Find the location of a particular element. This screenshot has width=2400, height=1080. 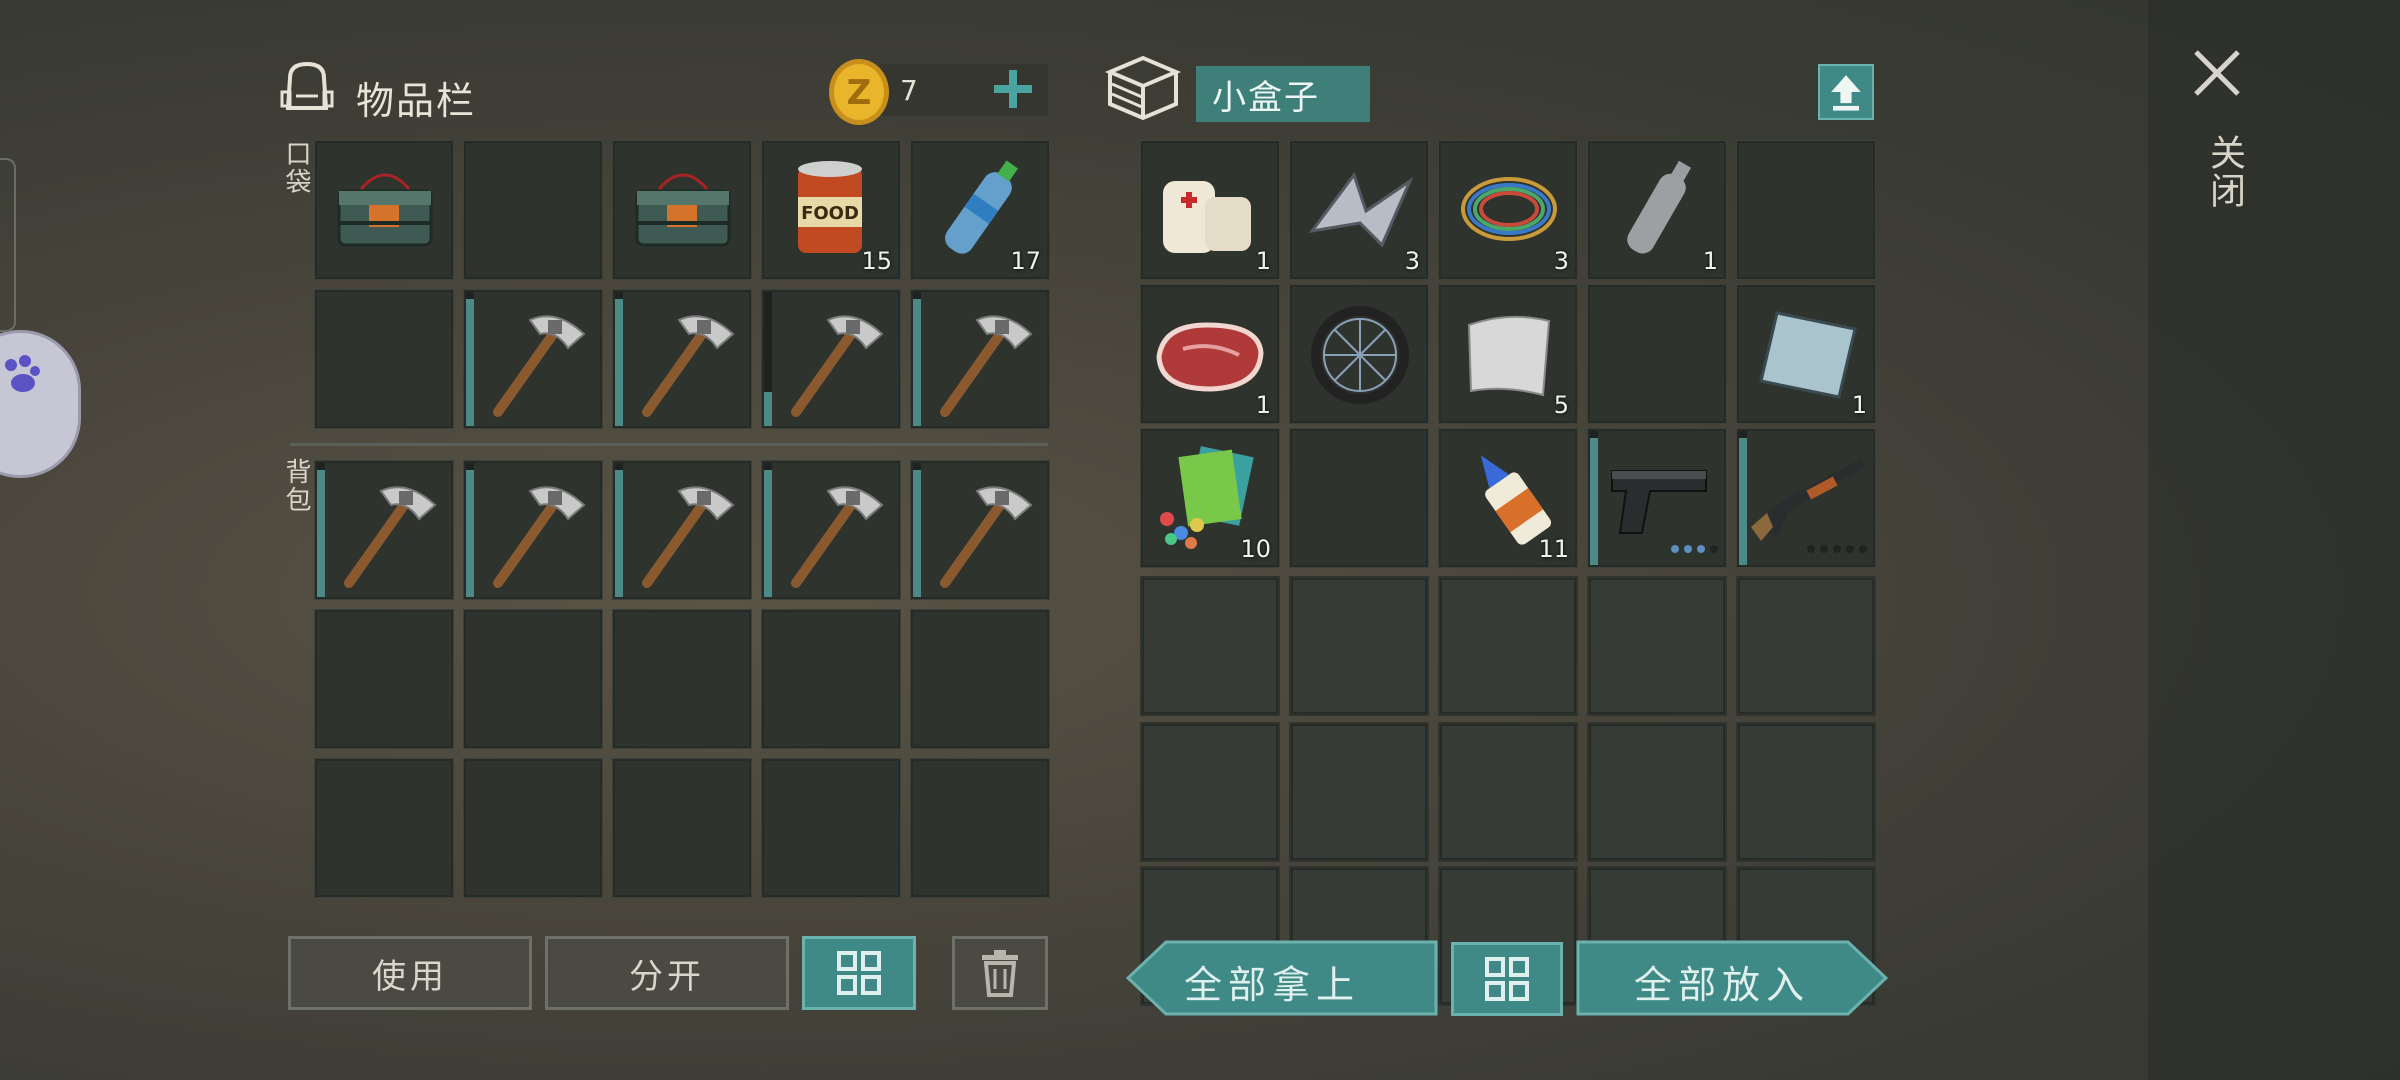

item-slot-wire-coil: 3 is located at coordinates (1508, 210).